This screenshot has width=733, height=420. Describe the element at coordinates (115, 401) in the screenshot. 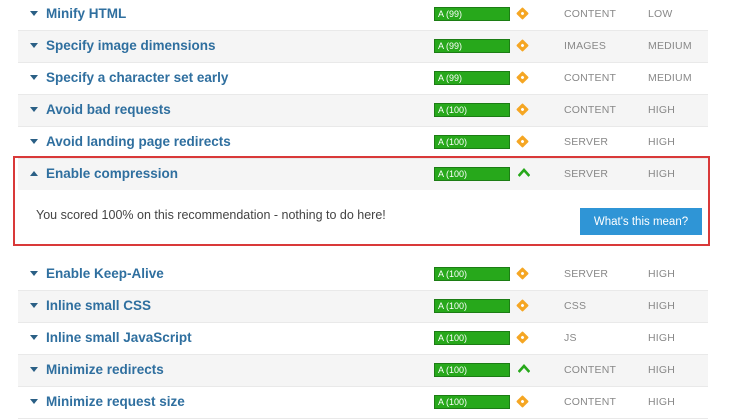

I see `recommendation-title: Minimize request size` at that location.